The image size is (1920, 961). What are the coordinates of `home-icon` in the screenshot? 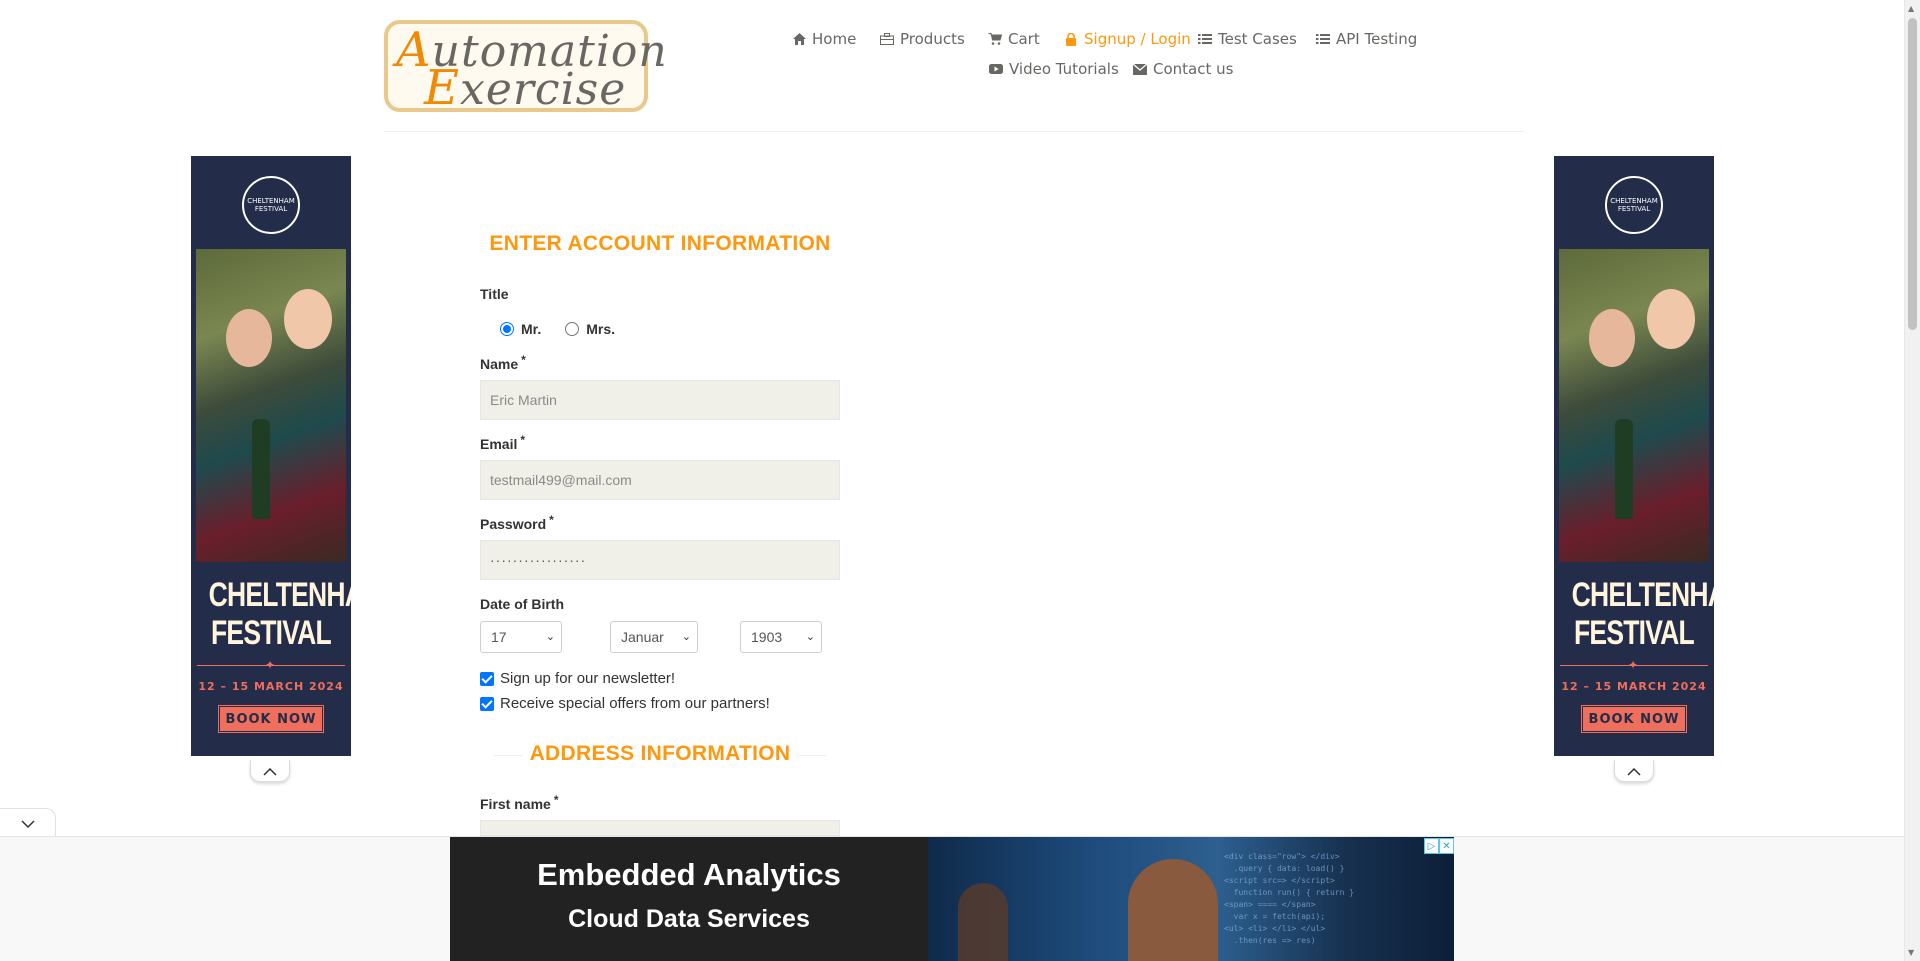 It's located at (799, 39).